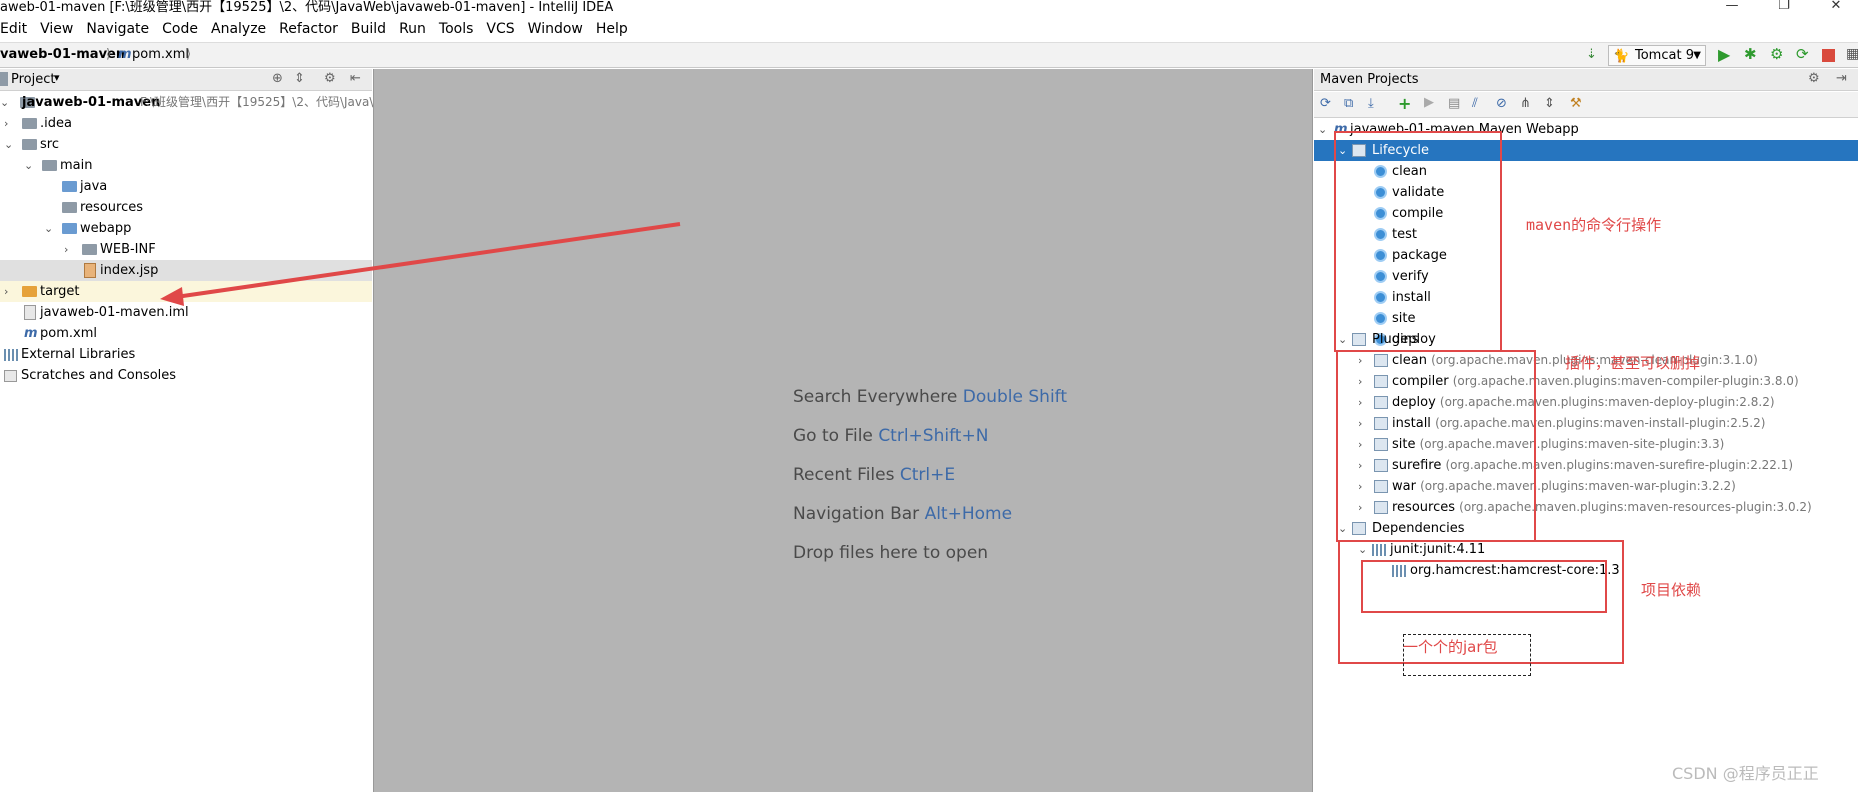 The height and width of the screenshot is (792, 1858). Describe the element at coordinates (428, 260) in the screenshot. I see `arrow-shaft` at that location.